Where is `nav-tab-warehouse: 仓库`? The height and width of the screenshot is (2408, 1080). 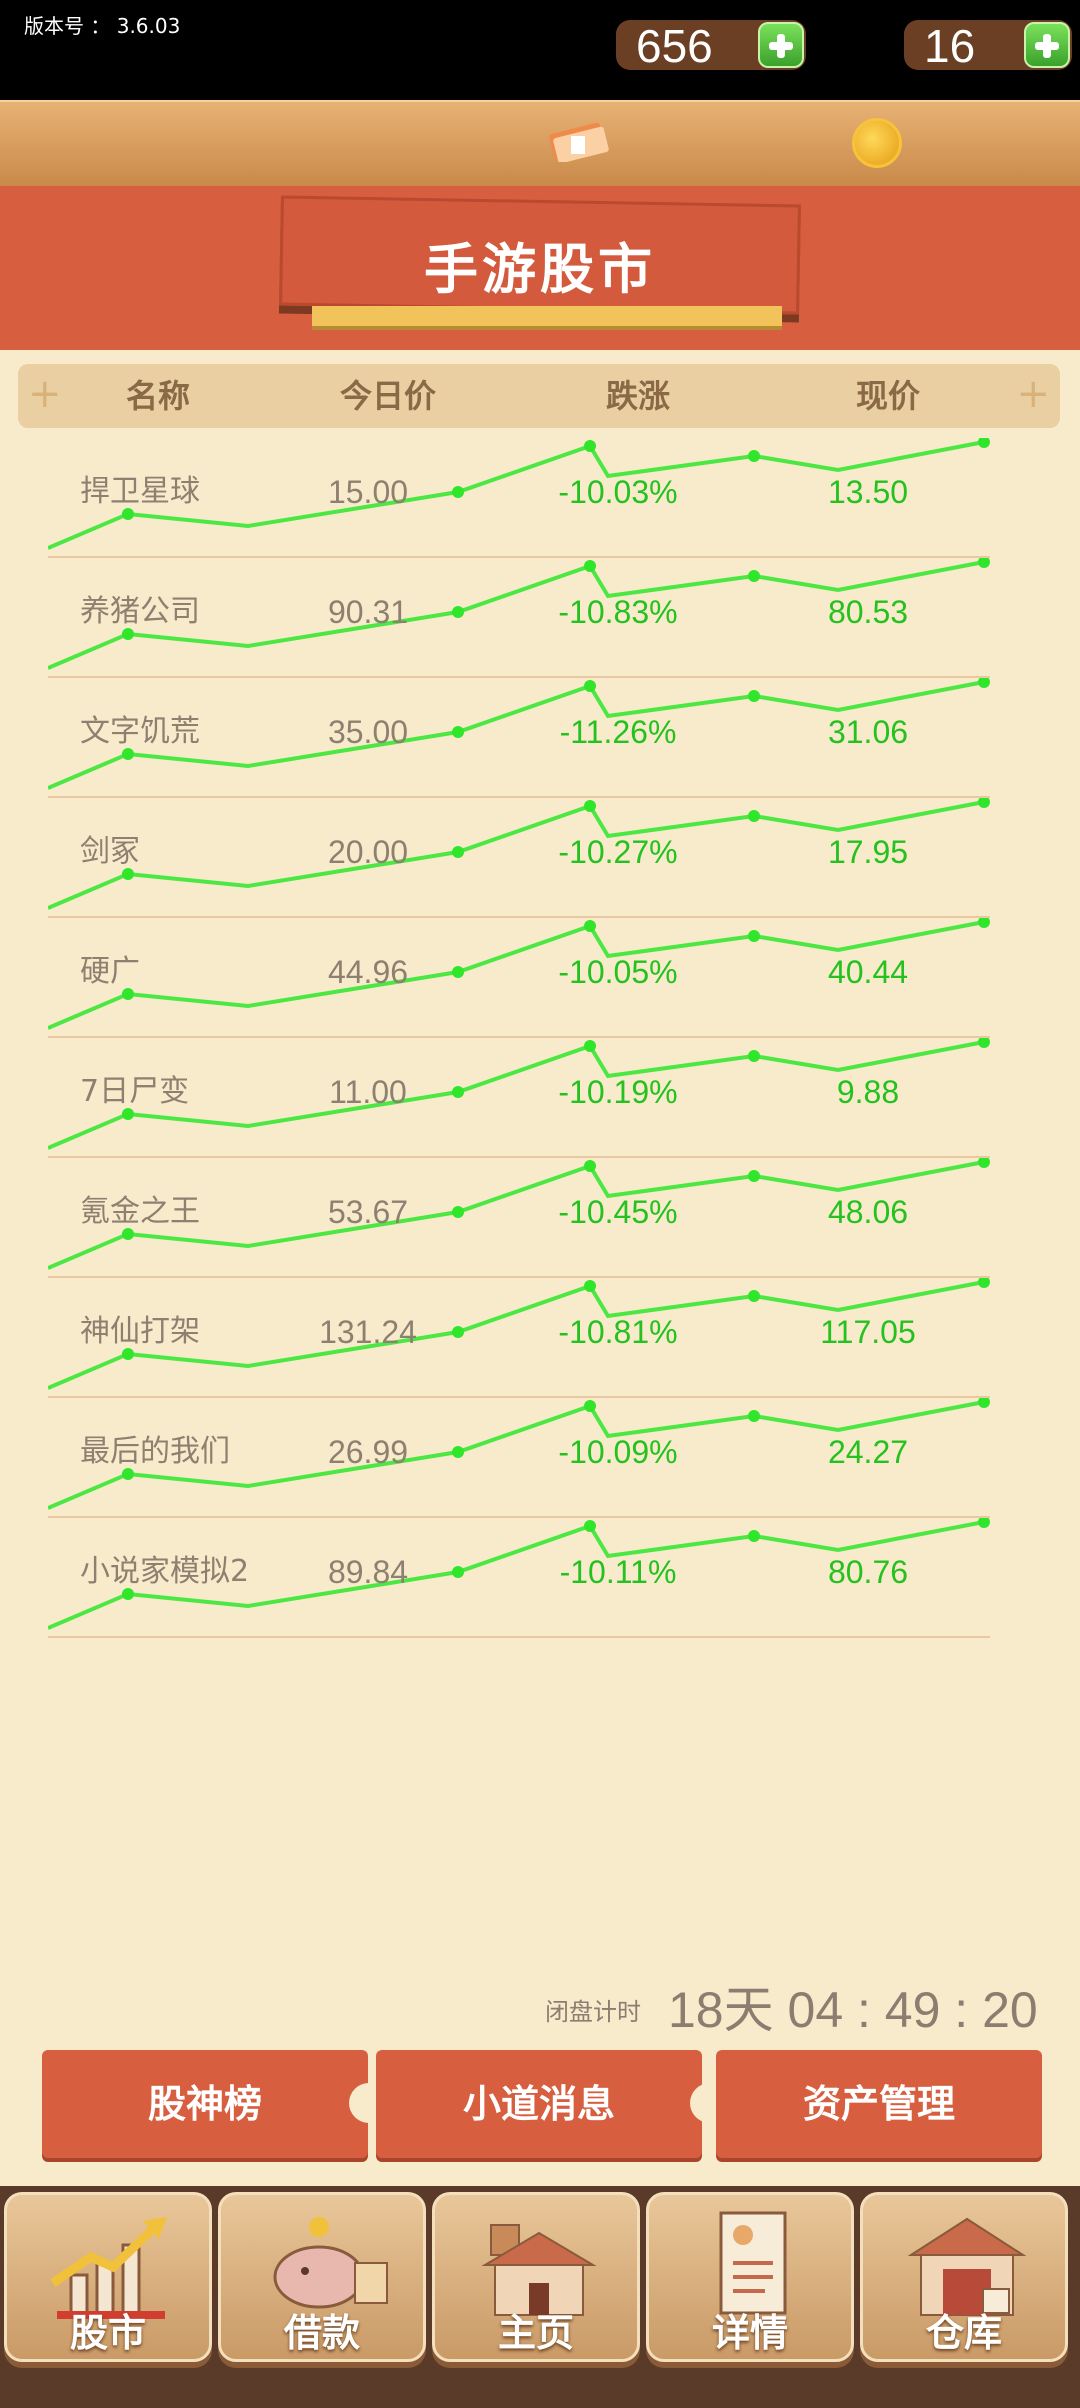 nav-tab-warehouse: 仓库 is located at coordinates (964, 2277).